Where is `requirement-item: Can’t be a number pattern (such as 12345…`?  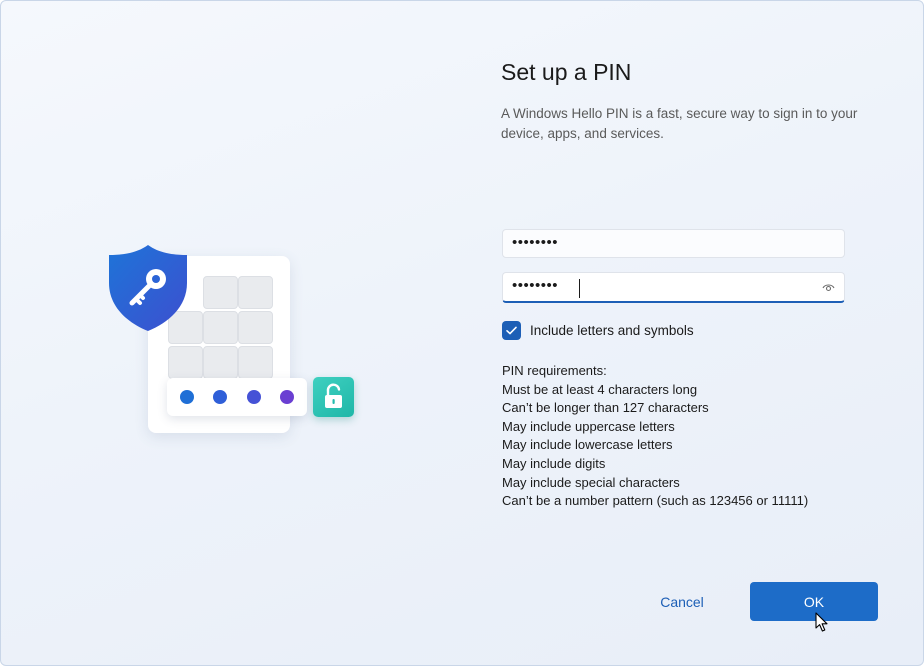
requirement-item: Can’t be a number pattern (such as 12345… is located at coordinates (655, 501).